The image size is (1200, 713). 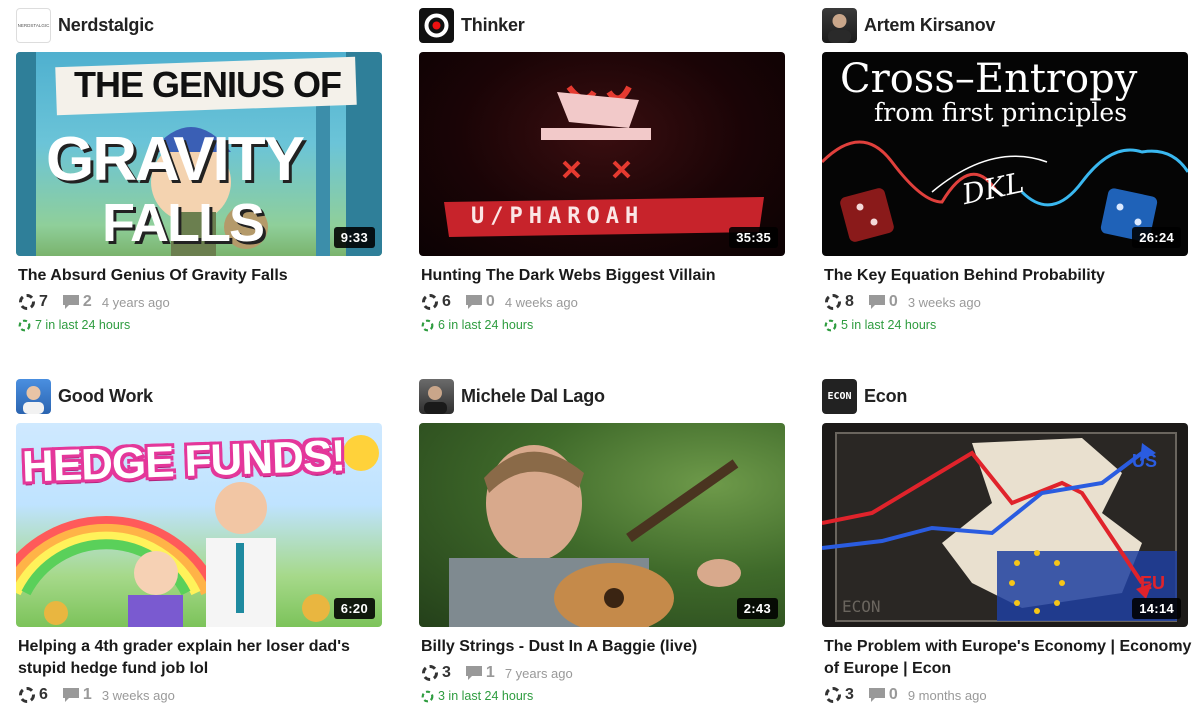 I want to click on recent-activity-text: 3 in last 24 hours, so click(x=486, y=696).